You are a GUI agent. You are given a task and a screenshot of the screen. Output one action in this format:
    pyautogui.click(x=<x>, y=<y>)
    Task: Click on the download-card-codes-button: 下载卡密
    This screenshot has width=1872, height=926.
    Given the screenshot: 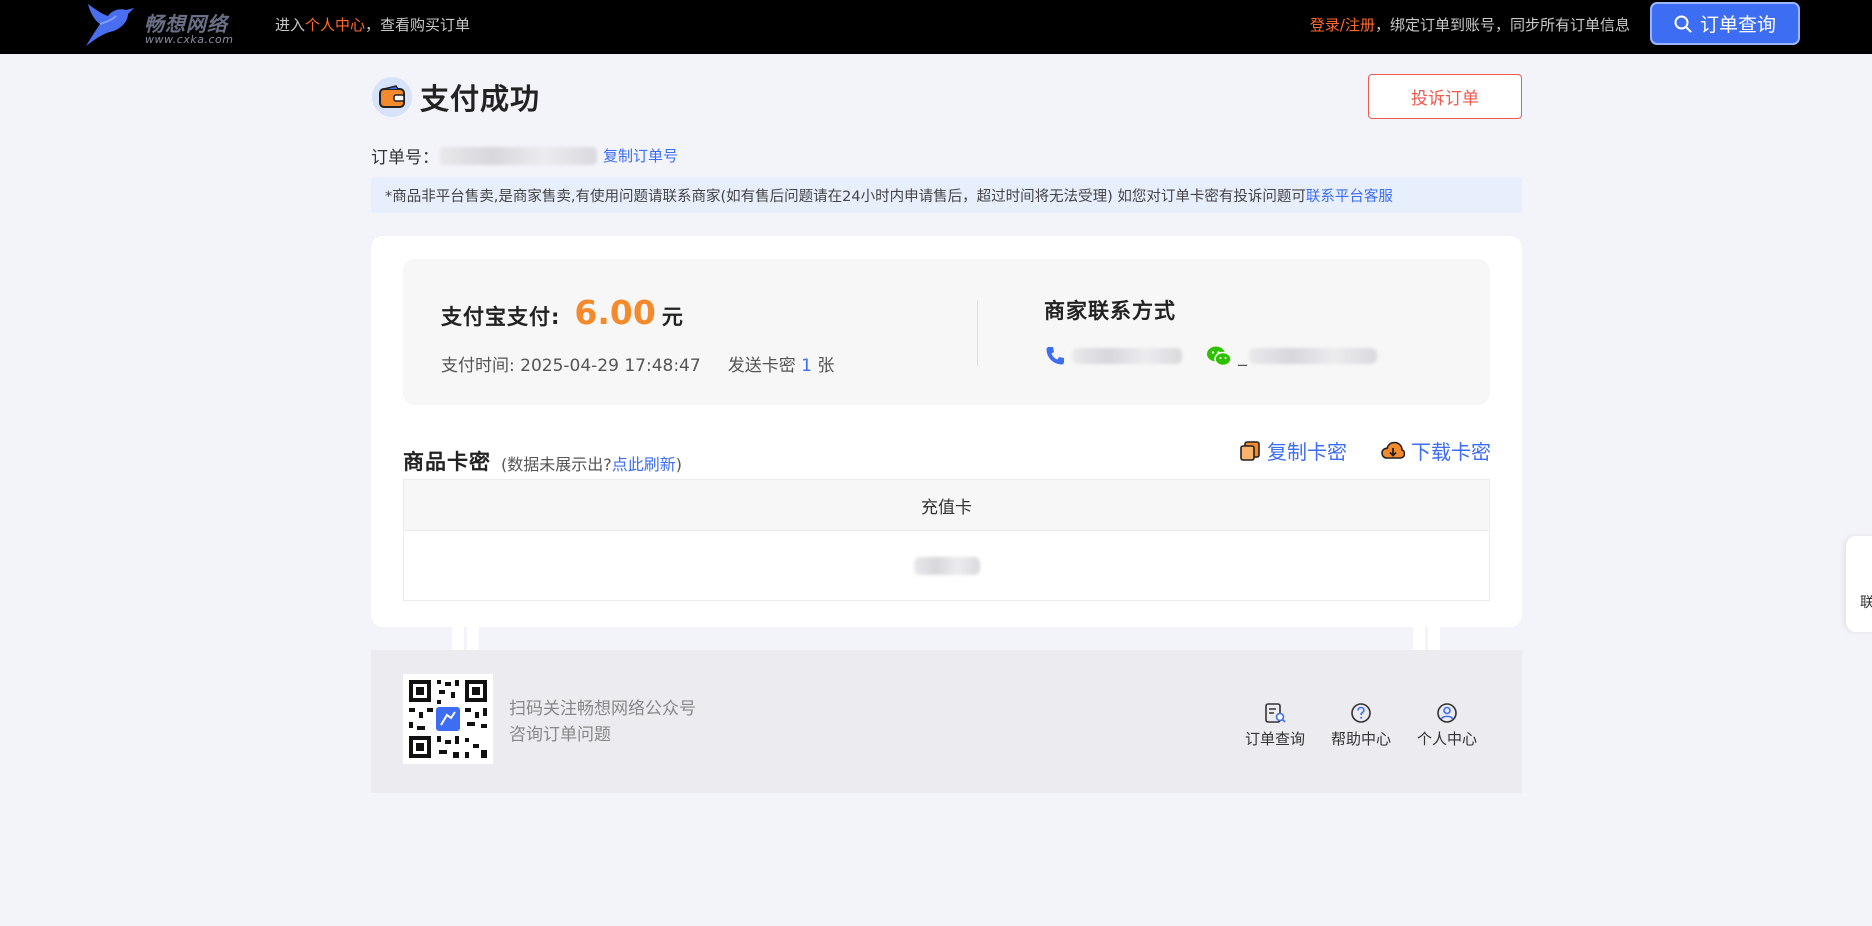 What is the action you would take?
    pyautogui.click(x=1436, y=450)
    